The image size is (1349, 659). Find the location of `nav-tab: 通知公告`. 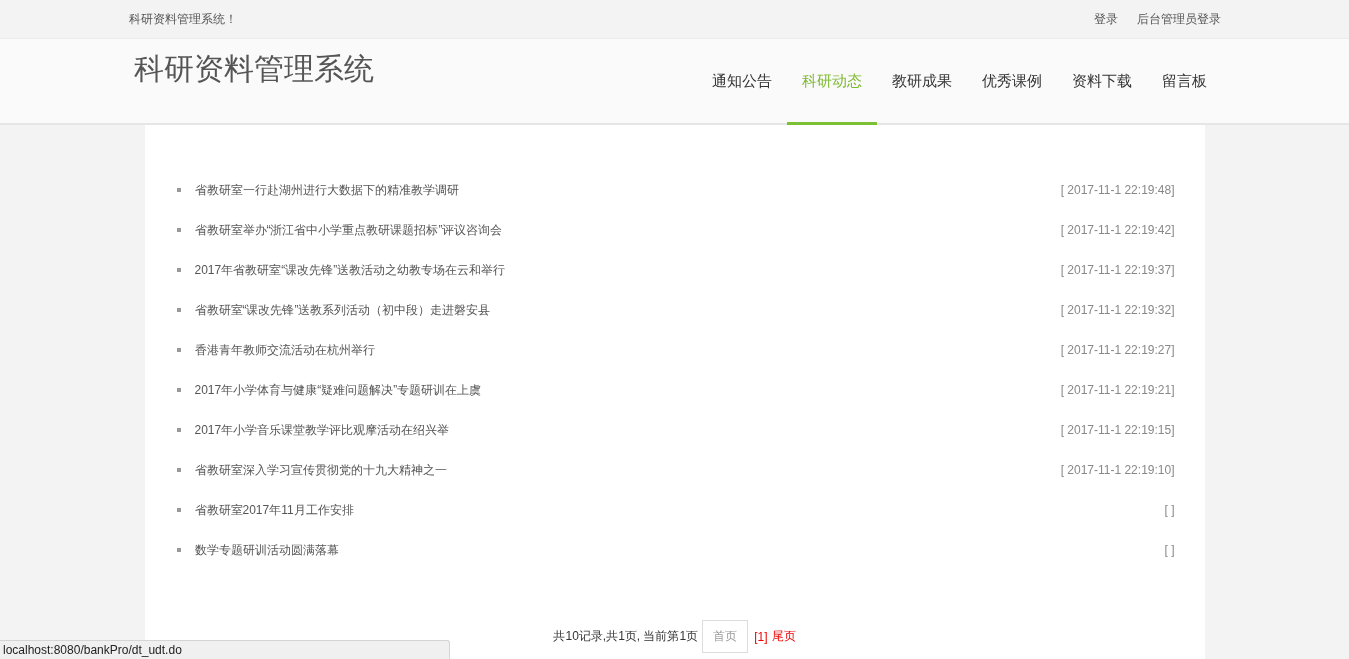

nav-tab: 通知公告 is located at coordinates (741, 82).